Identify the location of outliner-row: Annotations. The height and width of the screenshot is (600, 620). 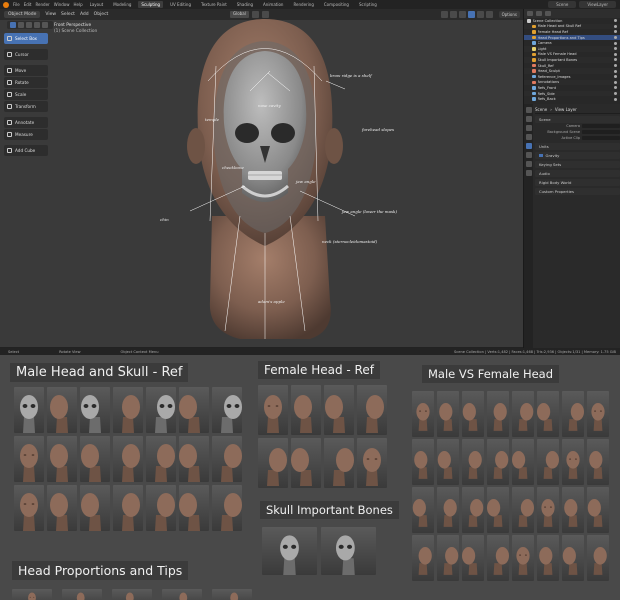
(572, 82).